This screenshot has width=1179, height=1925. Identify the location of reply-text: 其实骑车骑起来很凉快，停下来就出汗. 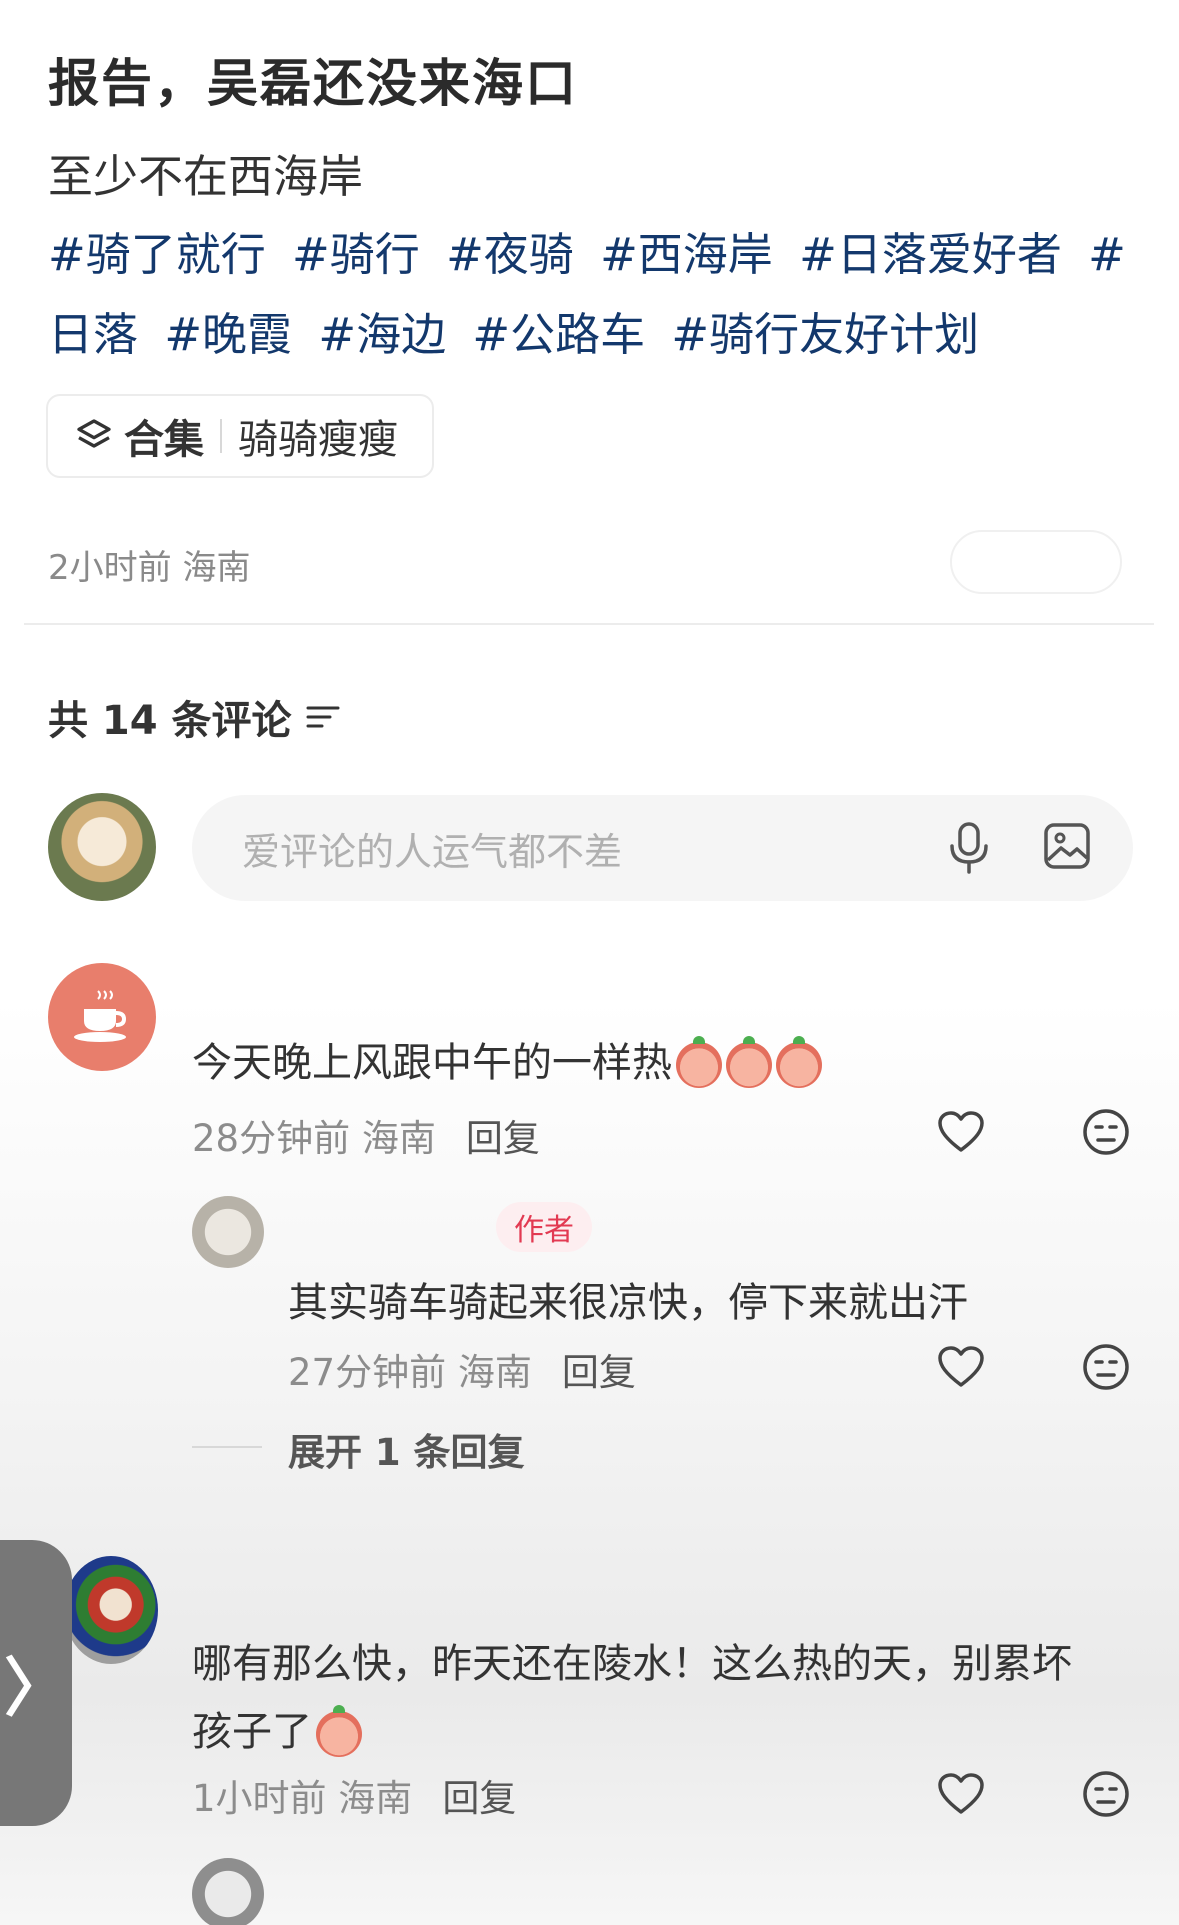
(628, 1303).